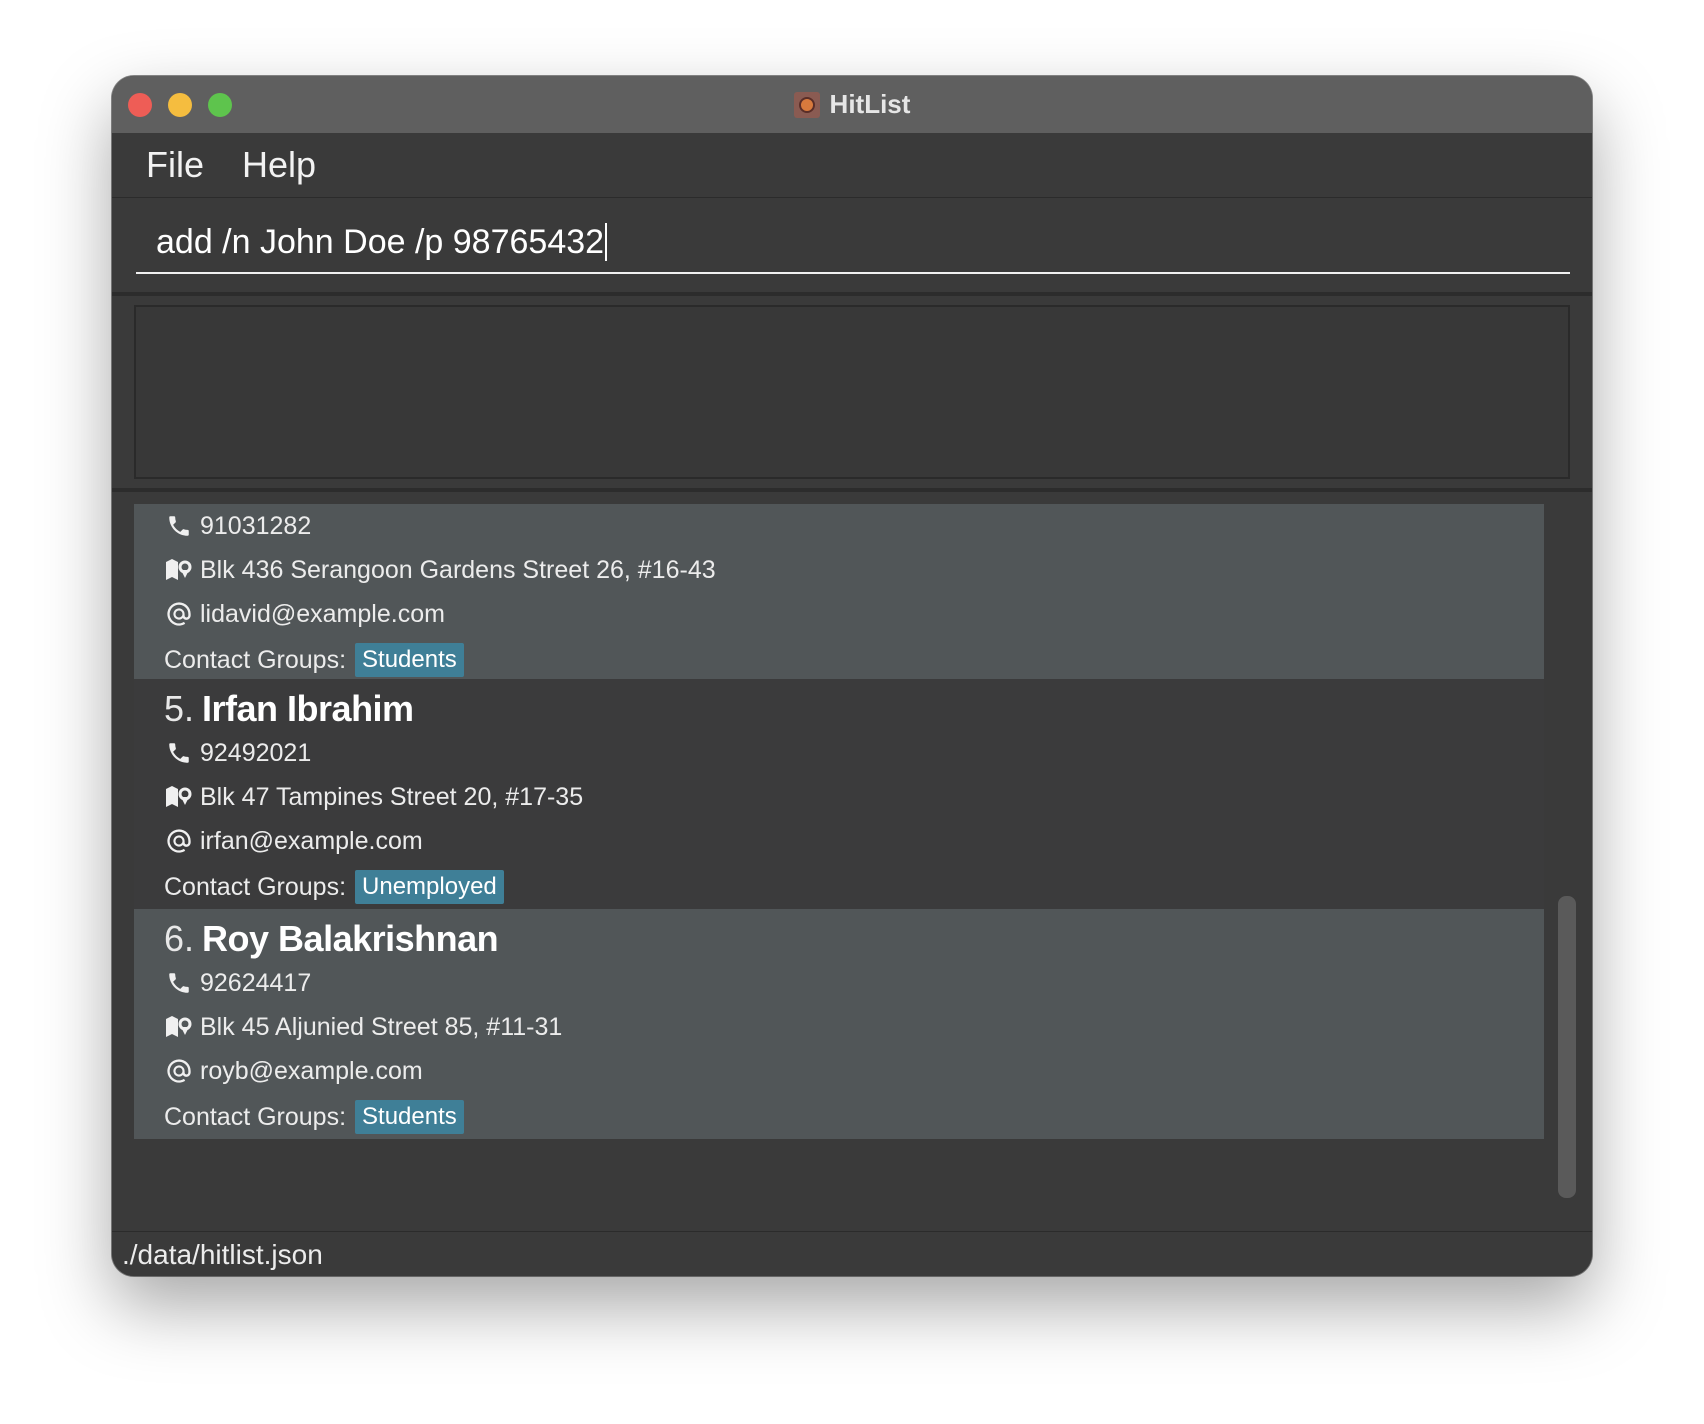 The image size is (1704, 1424). What do you see at coordinates (392, 796) in the screenshot?
I see `contact-address: Blk 47 Tampines Street 20, #17-35` at bounding box center [392, 796].